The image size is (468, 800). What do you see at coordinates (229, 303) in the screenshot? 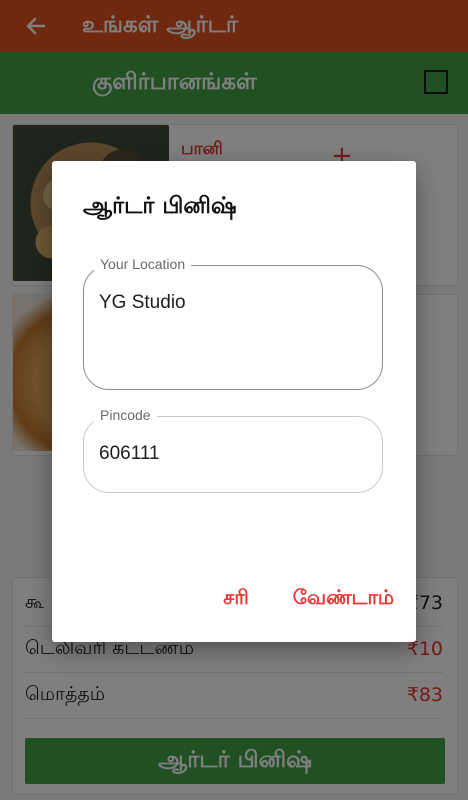
I see `location-input` at bounding box center [229, 303].